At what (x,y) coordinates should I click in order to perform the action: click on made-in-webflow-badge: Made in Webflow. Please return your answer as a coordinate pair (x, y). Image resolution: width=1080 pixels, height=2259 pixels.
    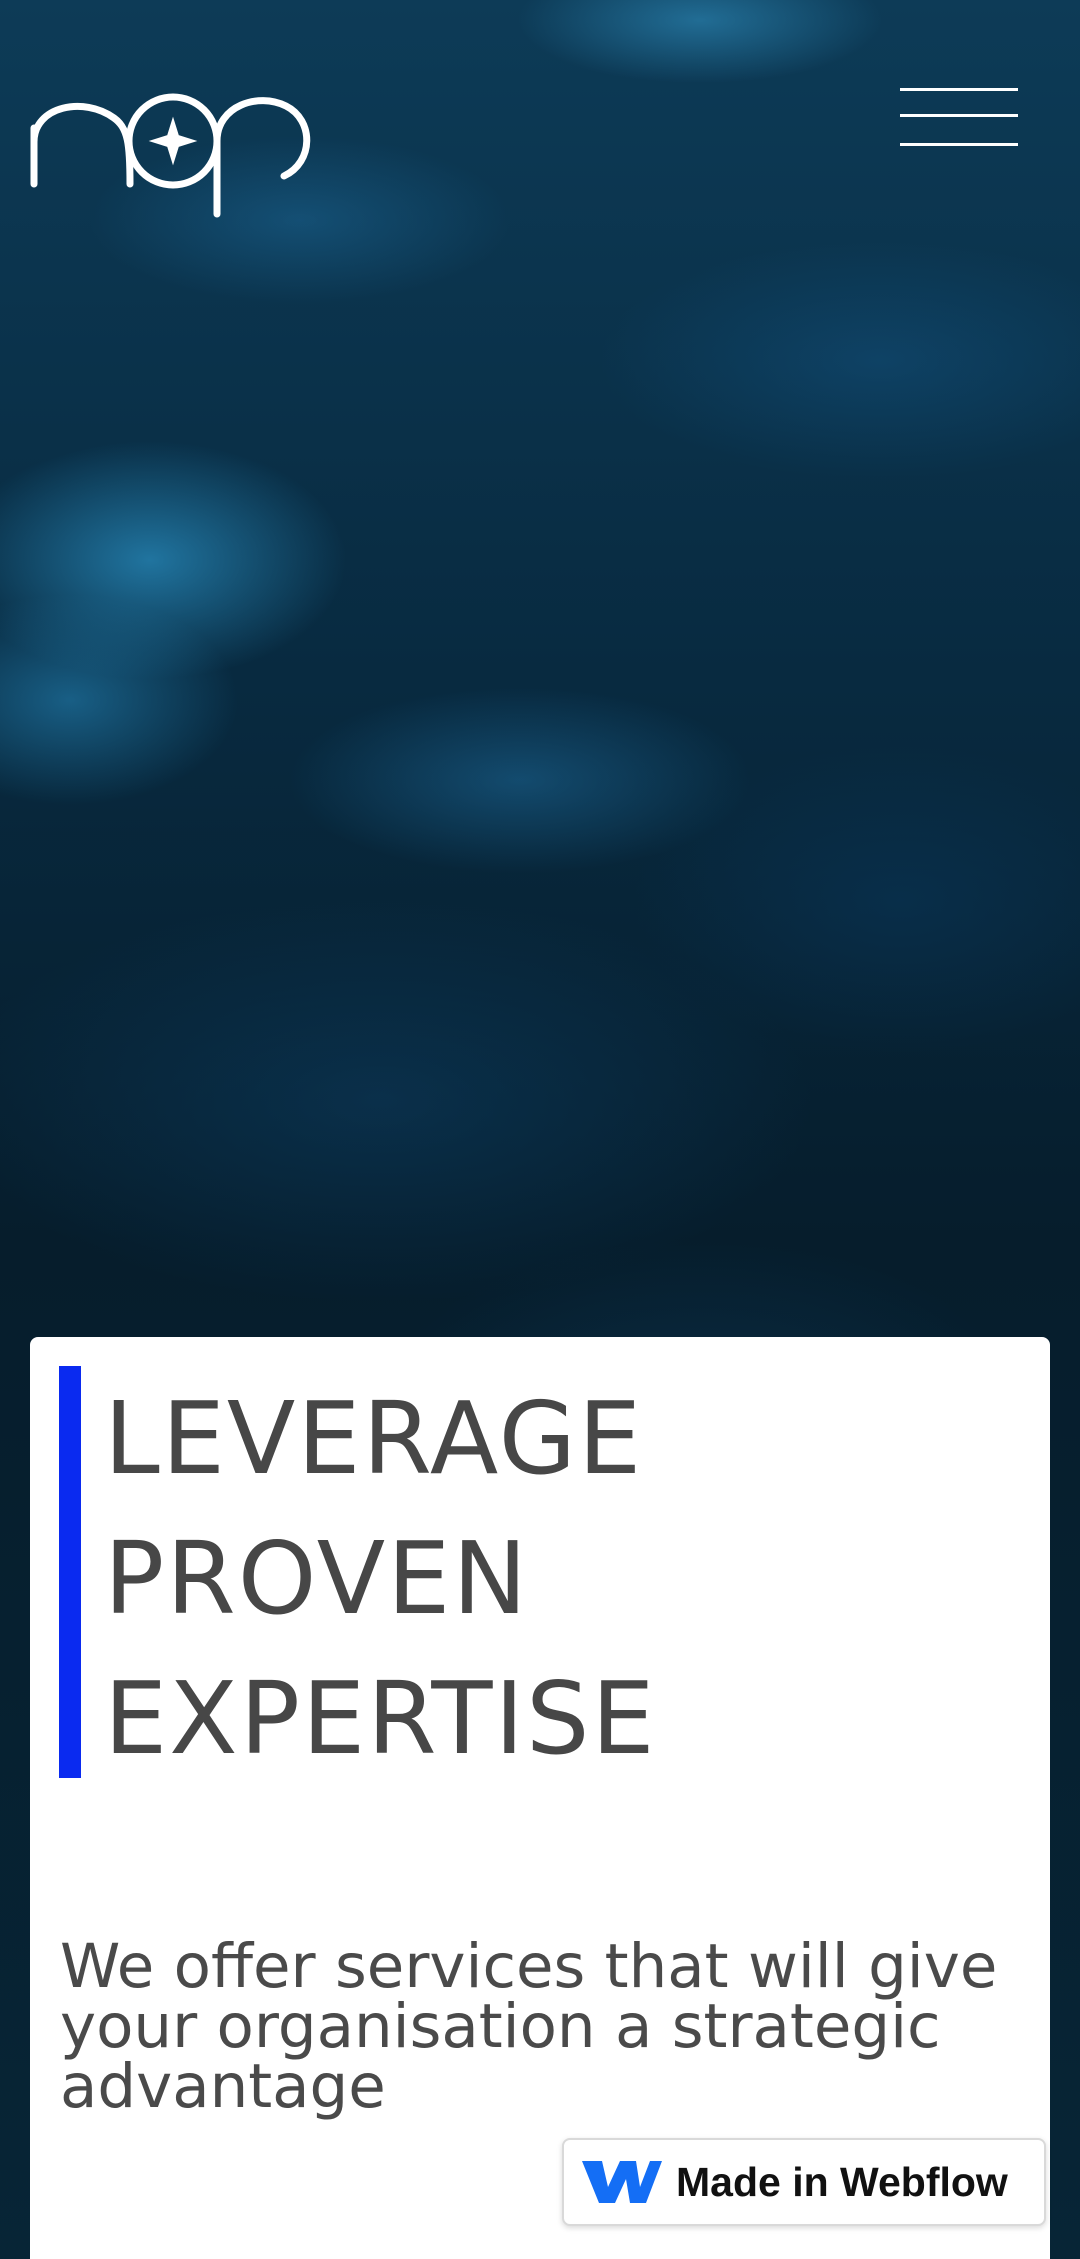
    Looking at the image, I should click on (804, 2182).